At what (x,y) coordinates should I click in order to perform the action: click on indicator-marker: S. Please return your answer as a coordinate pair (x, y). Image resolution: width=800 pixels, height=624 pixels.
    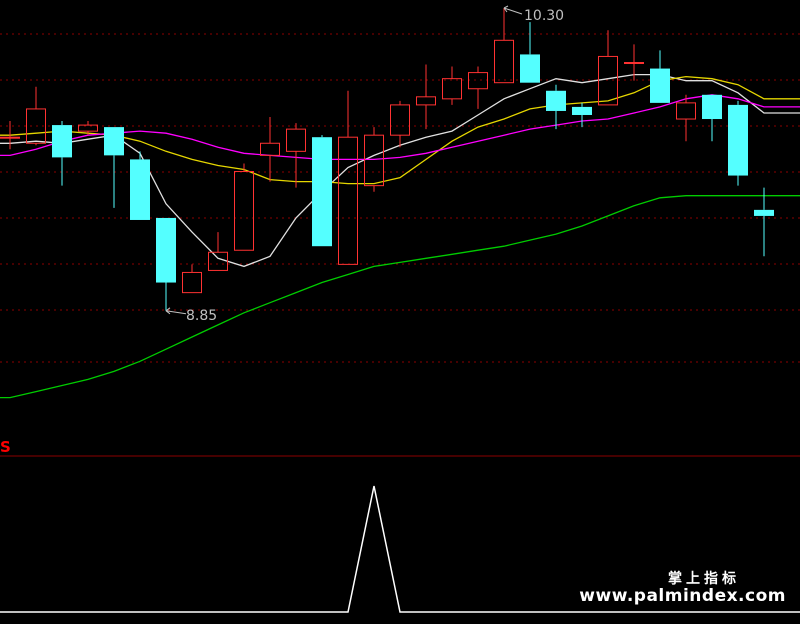
    Looking at the image, I should click on (5, 447).